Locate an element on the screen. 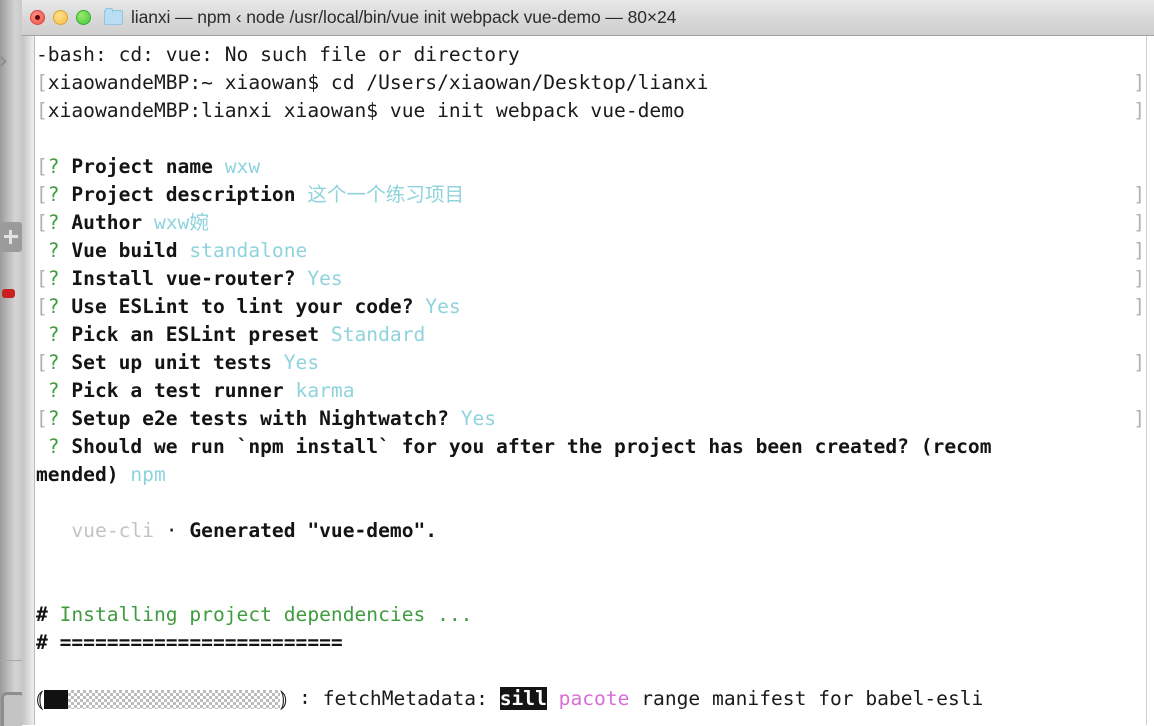 This screenshot has height=726, width=1154. terminal-line: [? Use ESLint to lint your code? Yes] is located at coordinates (588, 307).